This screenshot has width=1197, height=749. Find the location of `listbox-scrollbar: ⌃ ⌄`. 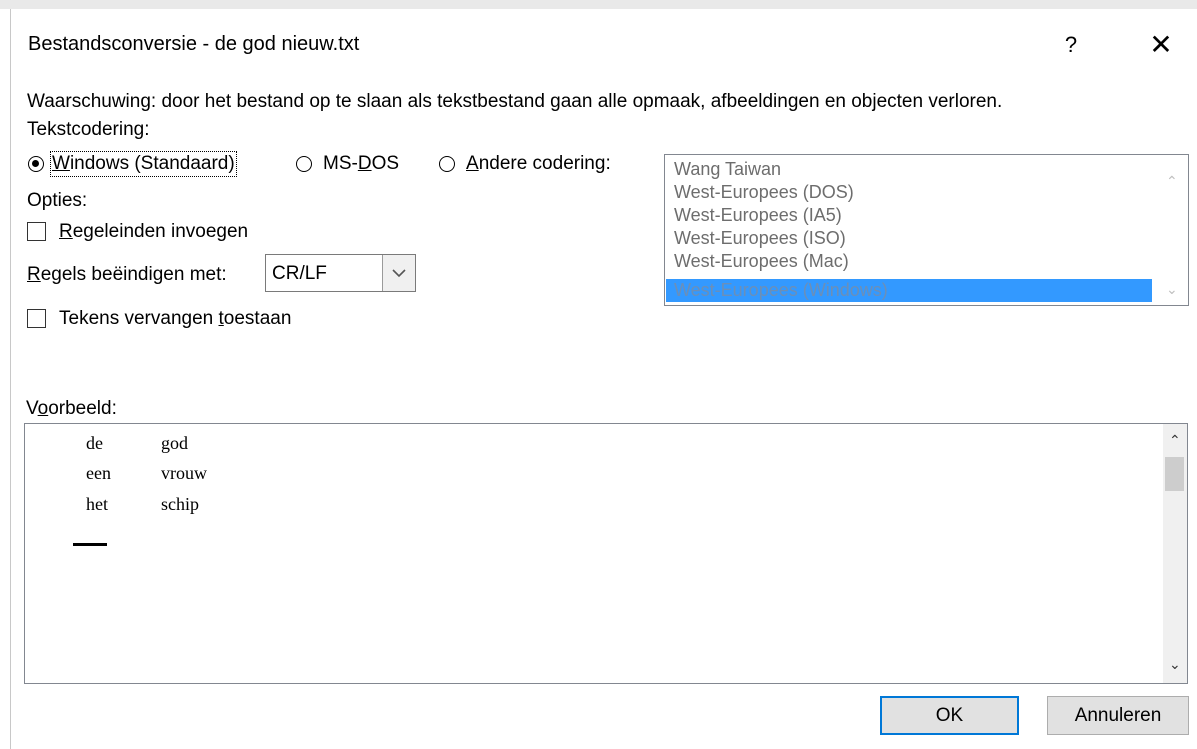

listbox-scrollbar: ⌃ ⌄ is located at coordinates (1172, 230).